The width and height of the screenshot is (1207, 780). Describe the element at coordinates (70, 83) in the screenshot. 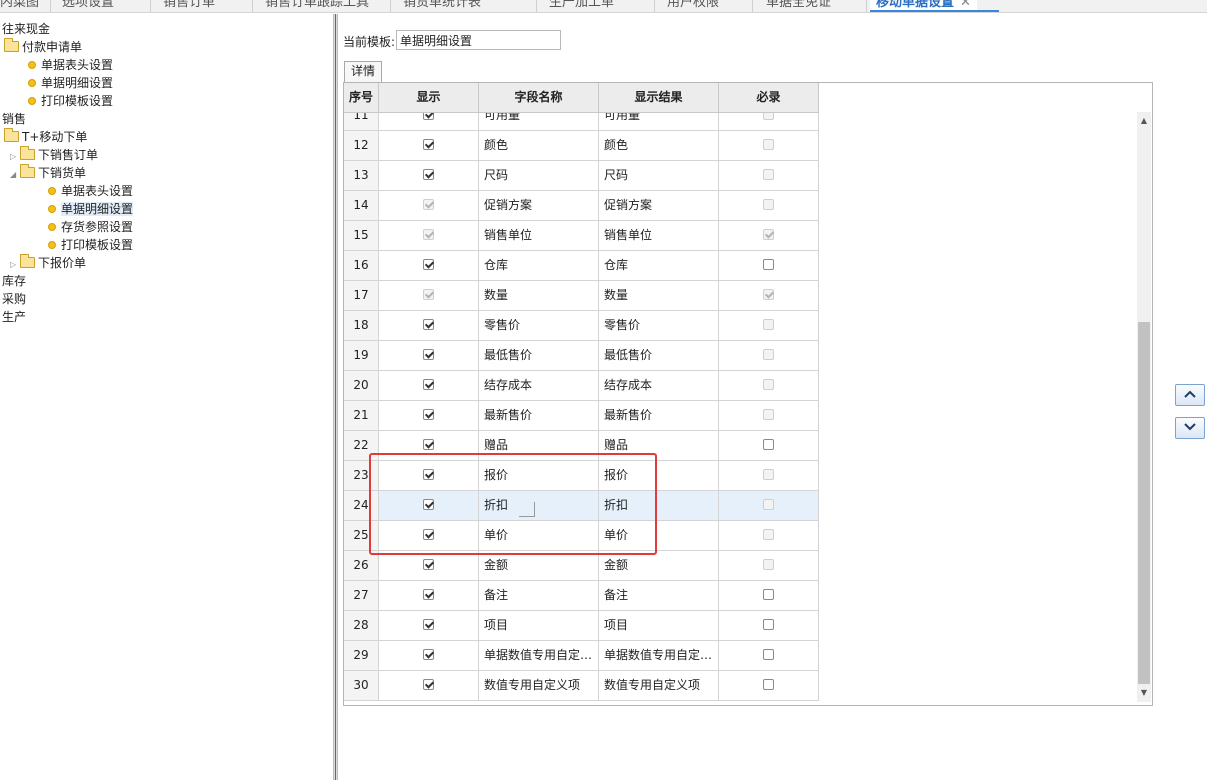

I see `tree-node-detail-settings: 单据明细设置` at that location.